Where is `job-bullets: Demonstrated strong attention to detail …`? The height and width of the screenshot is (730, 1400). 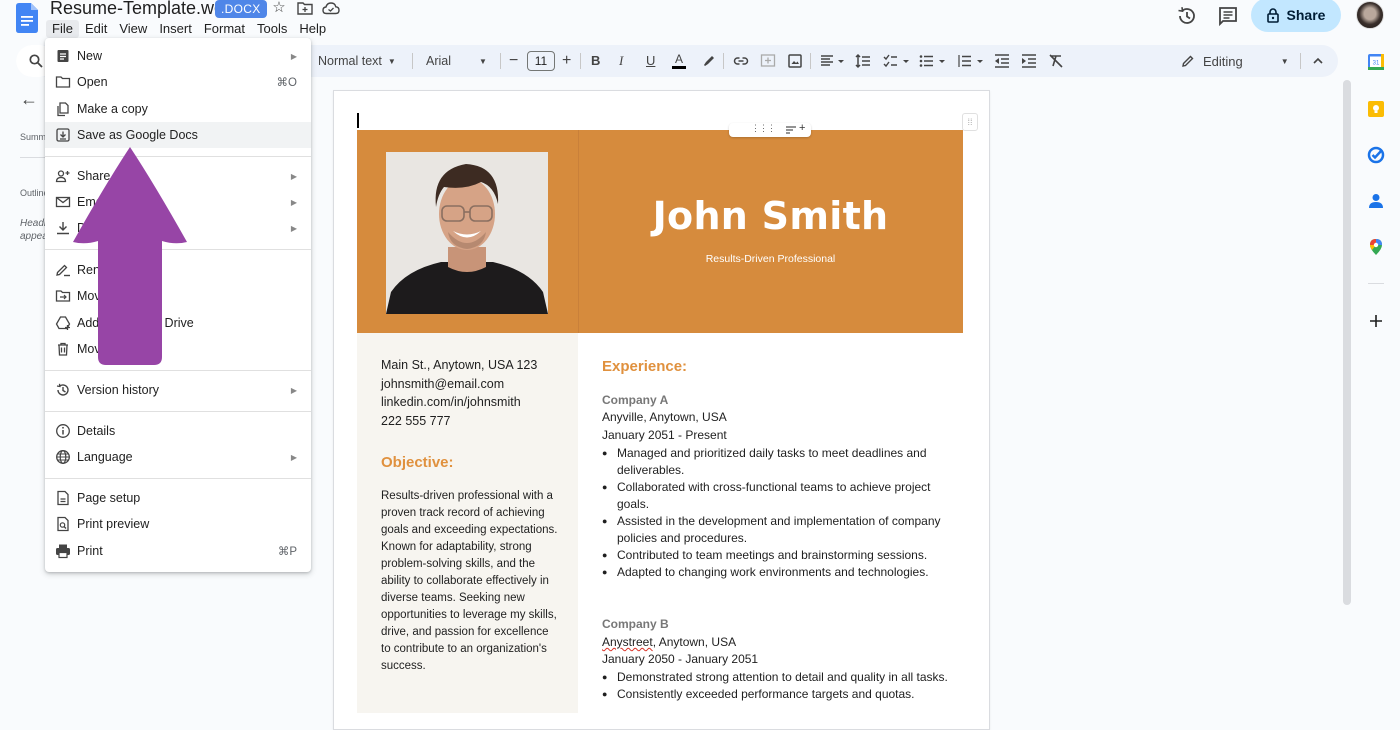 job-bullets: Demonstrated strong attention to detail … is located at coordinates (783, 686).